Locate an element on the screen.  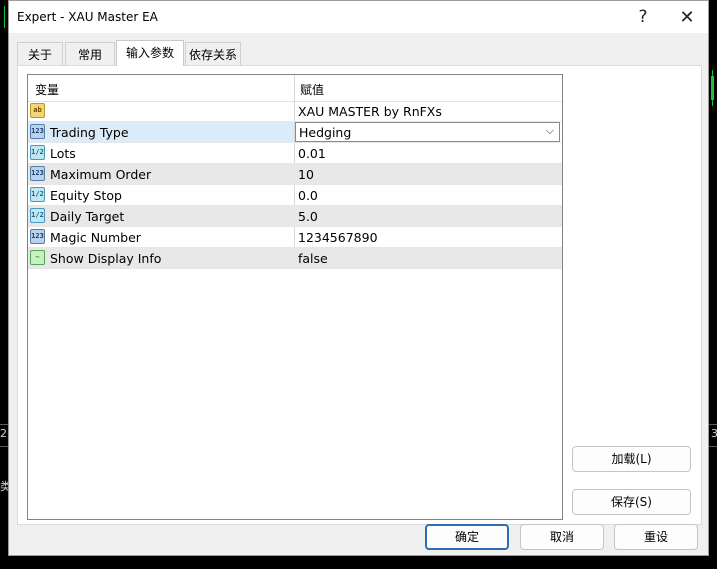
param-row-equity-stop: 1/2 Equity Stop 0.0 is located at coordinates (295, 195).